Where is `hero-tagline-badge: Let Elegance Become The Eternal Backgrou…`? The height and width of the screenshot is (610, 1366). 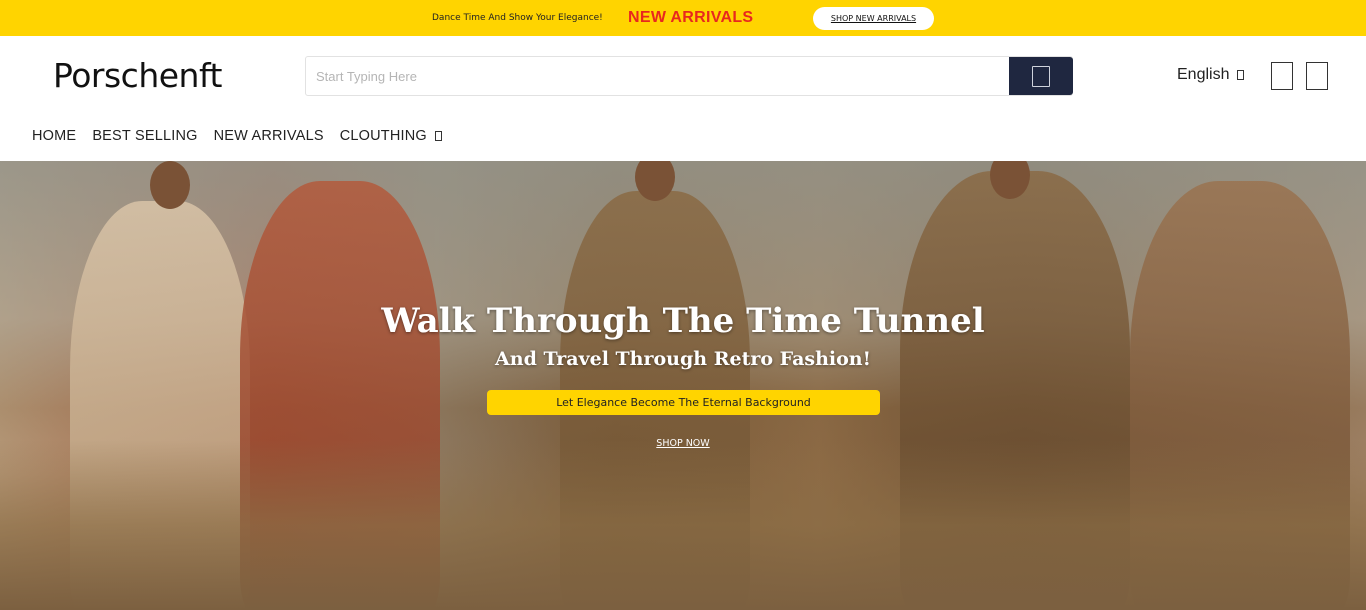 hero-tagline-badge: Let Elegance Become The Eternal Backgrou… is located at coordinates (683, 402).